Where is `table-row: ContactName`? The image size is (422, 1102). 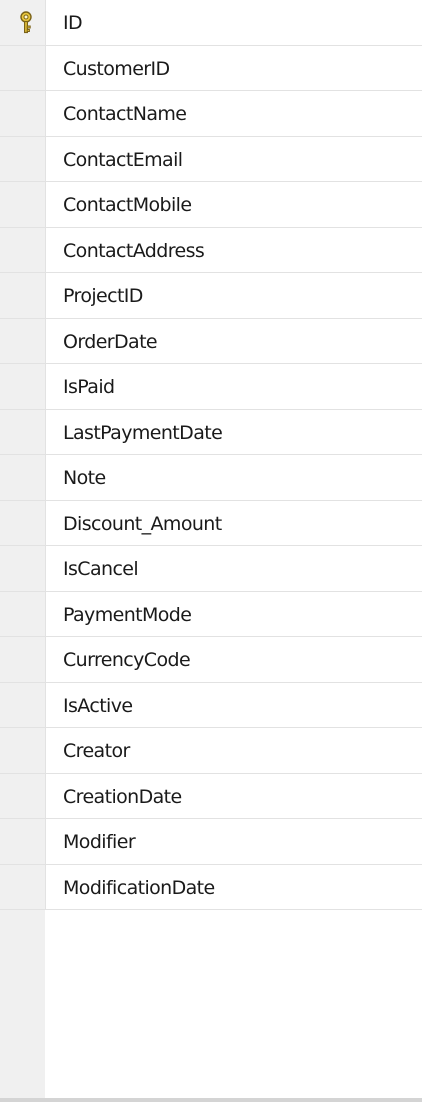
table-row: ContactName is located at coordinates (211, 114).